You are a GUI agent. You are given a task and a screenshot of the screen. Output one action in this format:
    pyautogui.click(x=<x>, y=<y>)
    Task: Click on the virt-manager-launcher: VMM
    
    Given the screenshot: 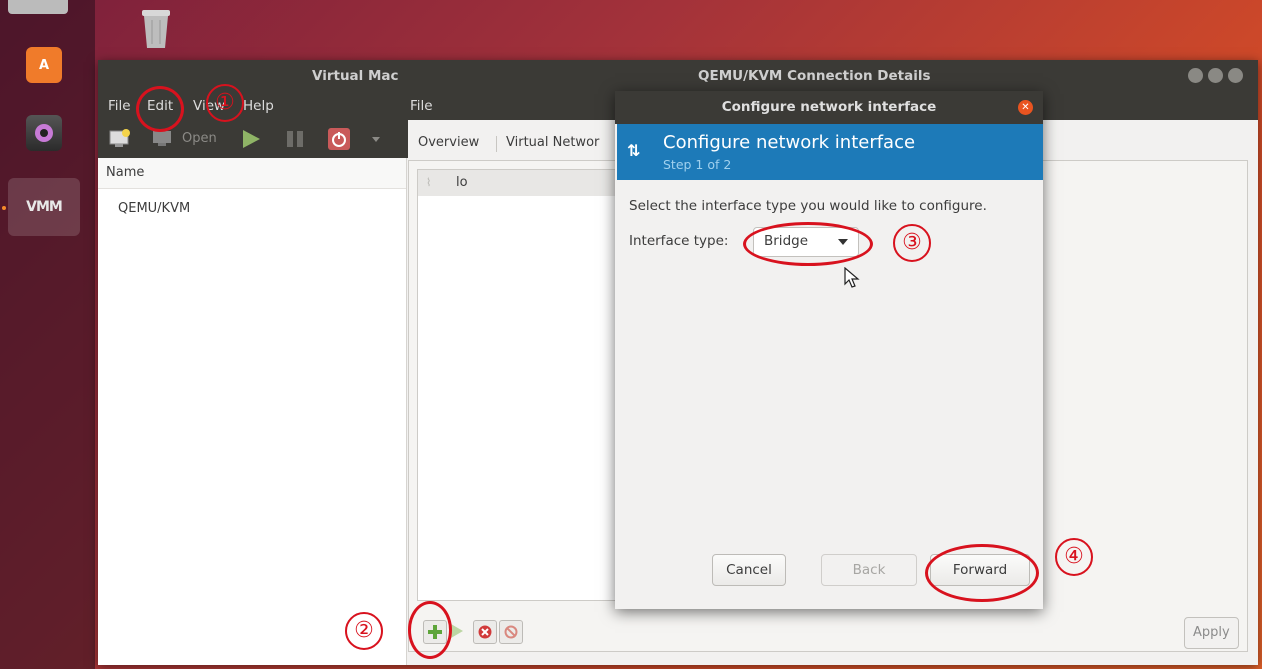 What is the action you would take?
    pyautogui.click(x=44, y=207)
    